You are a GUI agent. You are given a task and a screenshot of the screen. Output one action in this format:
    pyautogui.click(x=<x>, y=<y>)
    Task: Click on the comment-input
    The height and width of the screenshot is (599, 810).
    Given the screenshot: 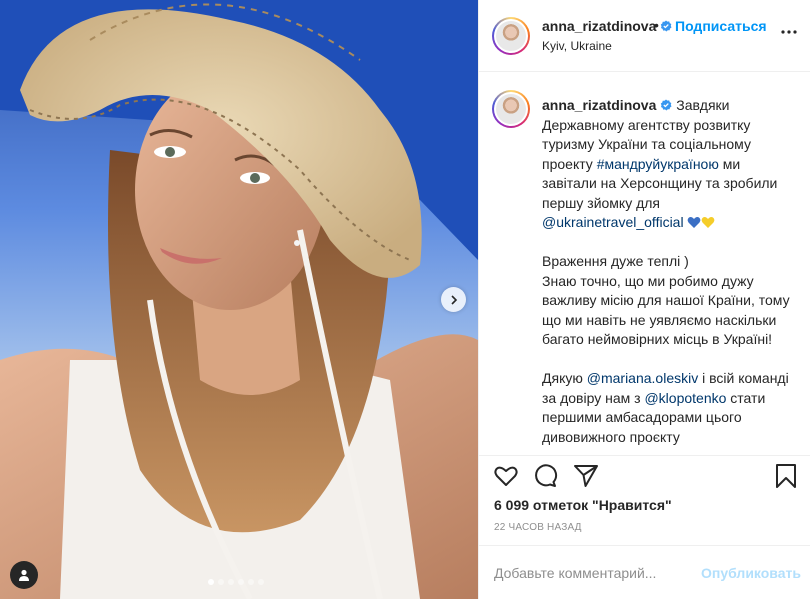 What is the action you would take?
    pyautogui.click(x=594, y=573)
    